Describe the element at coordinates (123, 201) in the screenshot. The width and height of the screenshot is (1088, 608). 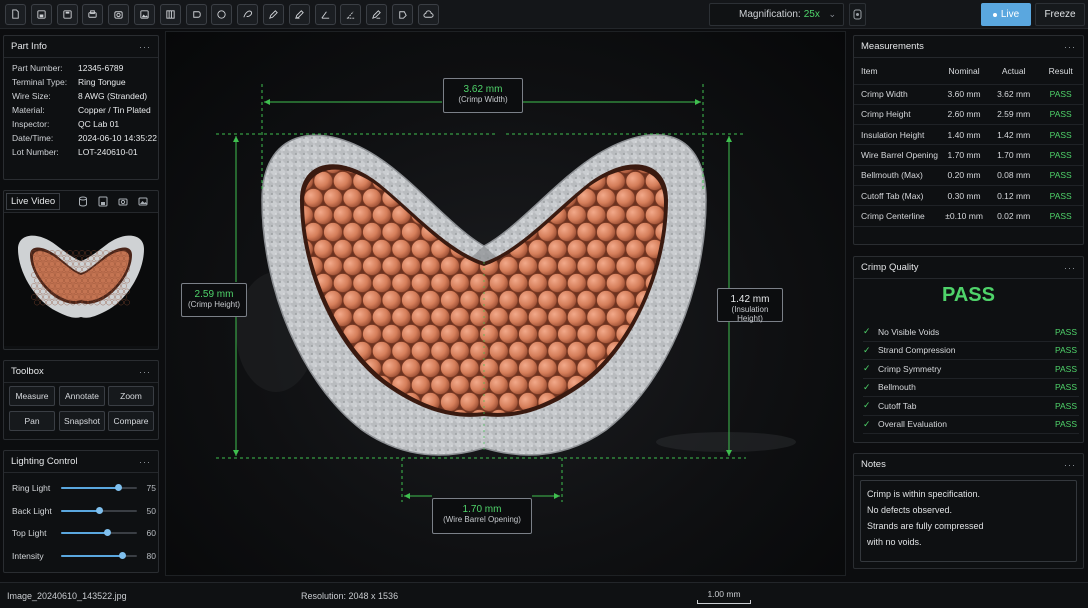
I see `camera-icon` at that location.